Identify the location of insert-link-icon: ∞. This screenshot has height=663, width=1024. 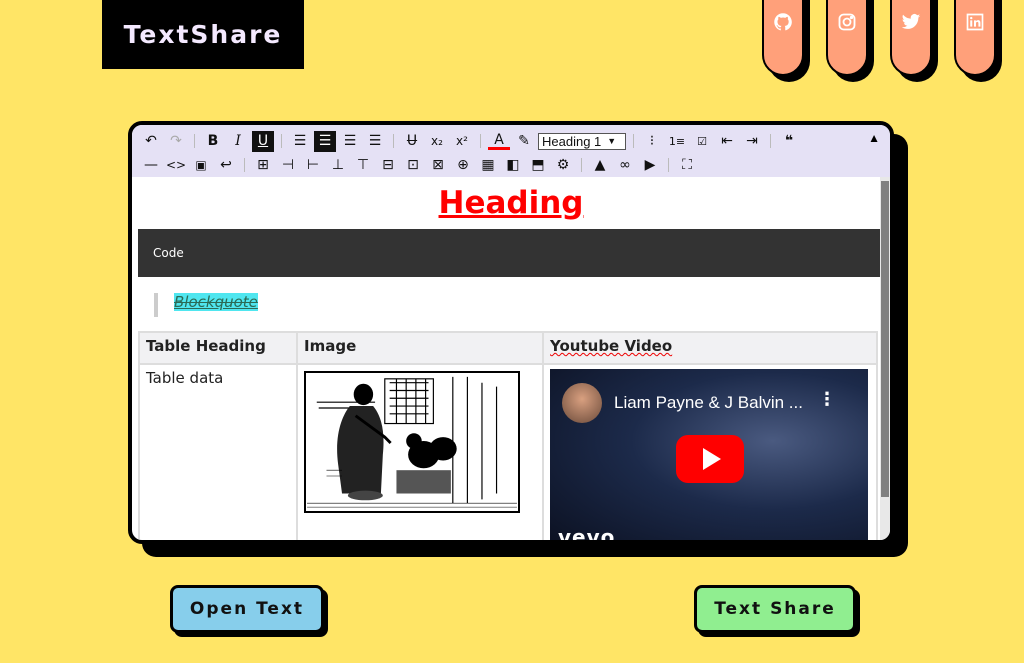
(625, 165).